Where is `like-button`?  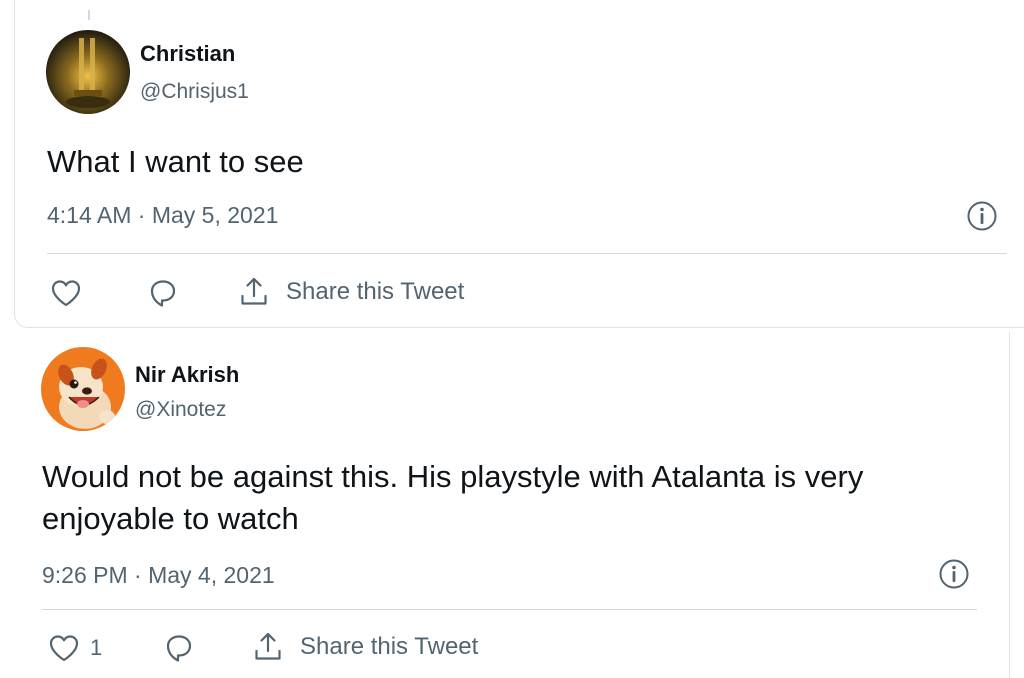 like-button is located at coordinates (66, 293).